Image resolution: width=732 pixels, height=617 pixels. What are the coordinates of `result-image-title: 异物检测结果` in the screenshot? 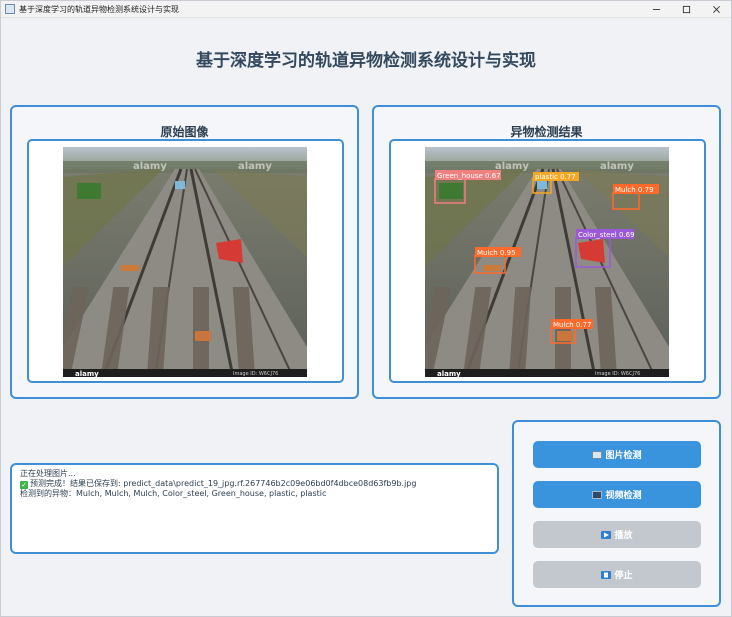 It's located at (546, 132).